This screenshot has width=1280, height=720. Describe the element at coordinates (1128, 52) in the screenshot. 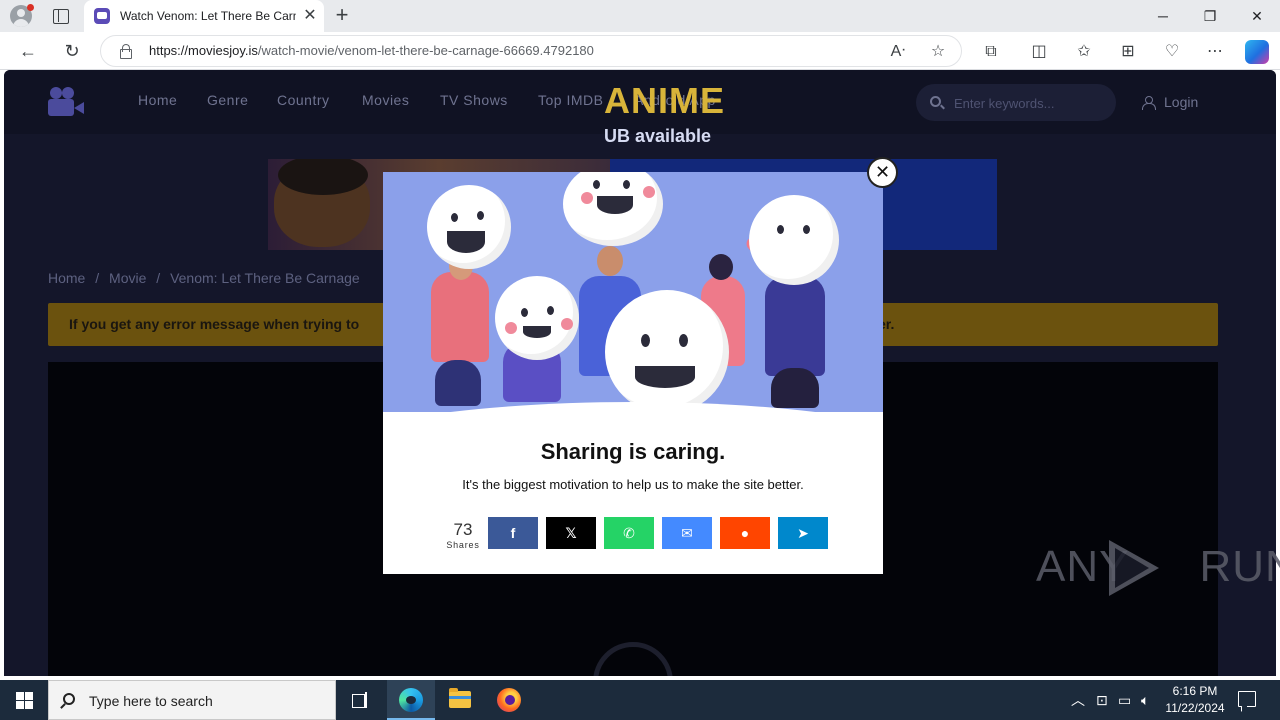

I see `collections-icon: ⊞` at that location.